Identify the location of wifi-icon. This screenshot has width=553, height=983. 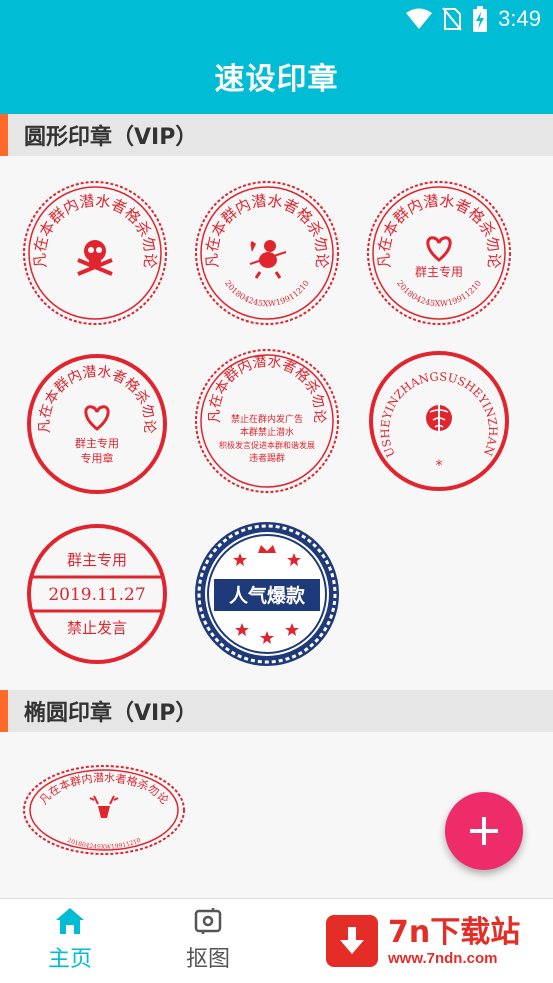
(419, 18).